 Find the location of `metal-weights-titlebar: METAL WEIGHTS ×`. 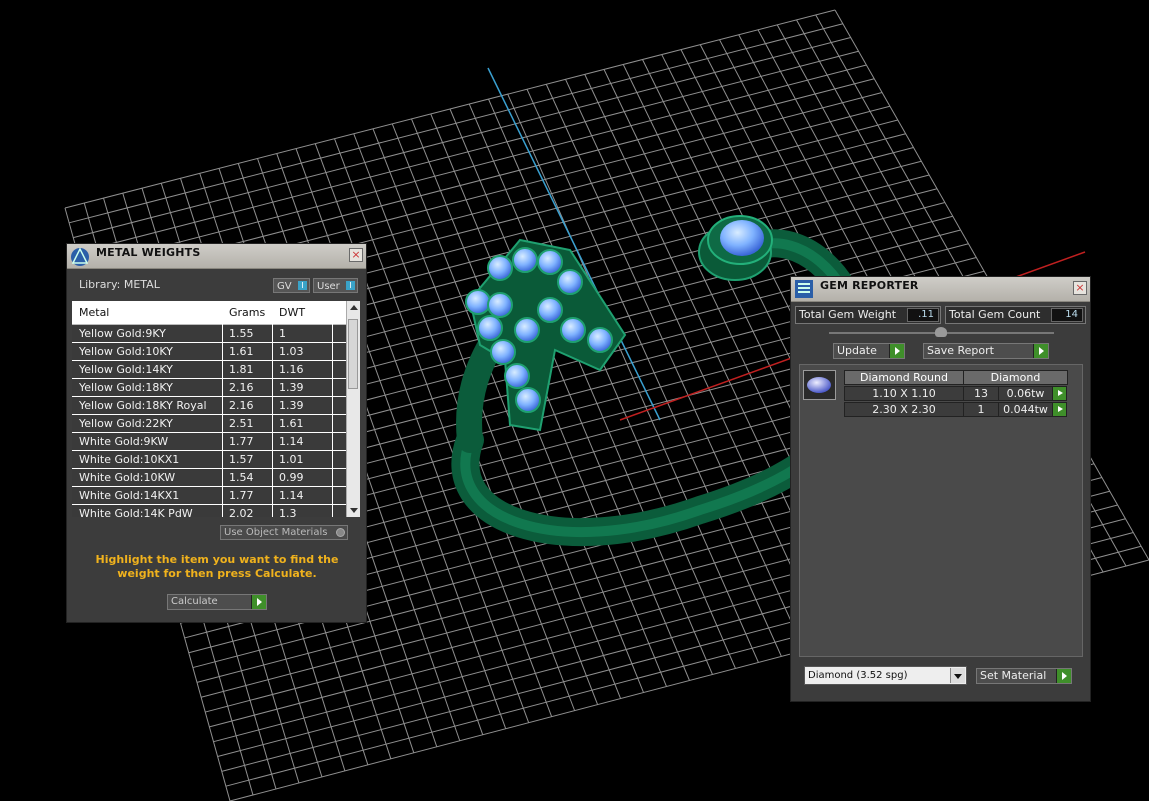

metal-weights-titlebar: METAL WEIGHTS × is located at coordinates (216, 256).